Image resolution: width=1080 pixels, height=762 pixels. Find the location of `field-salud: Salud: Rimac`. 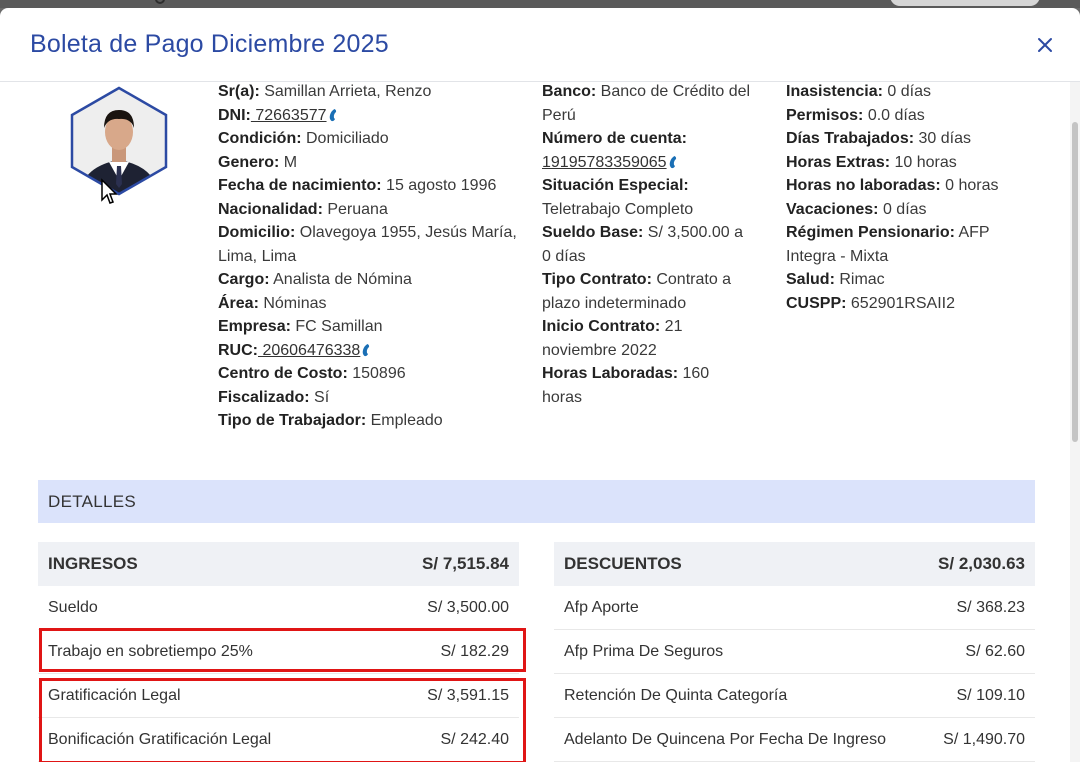

field-salud: Salud: Rimac is located at coordinates (835, 279).